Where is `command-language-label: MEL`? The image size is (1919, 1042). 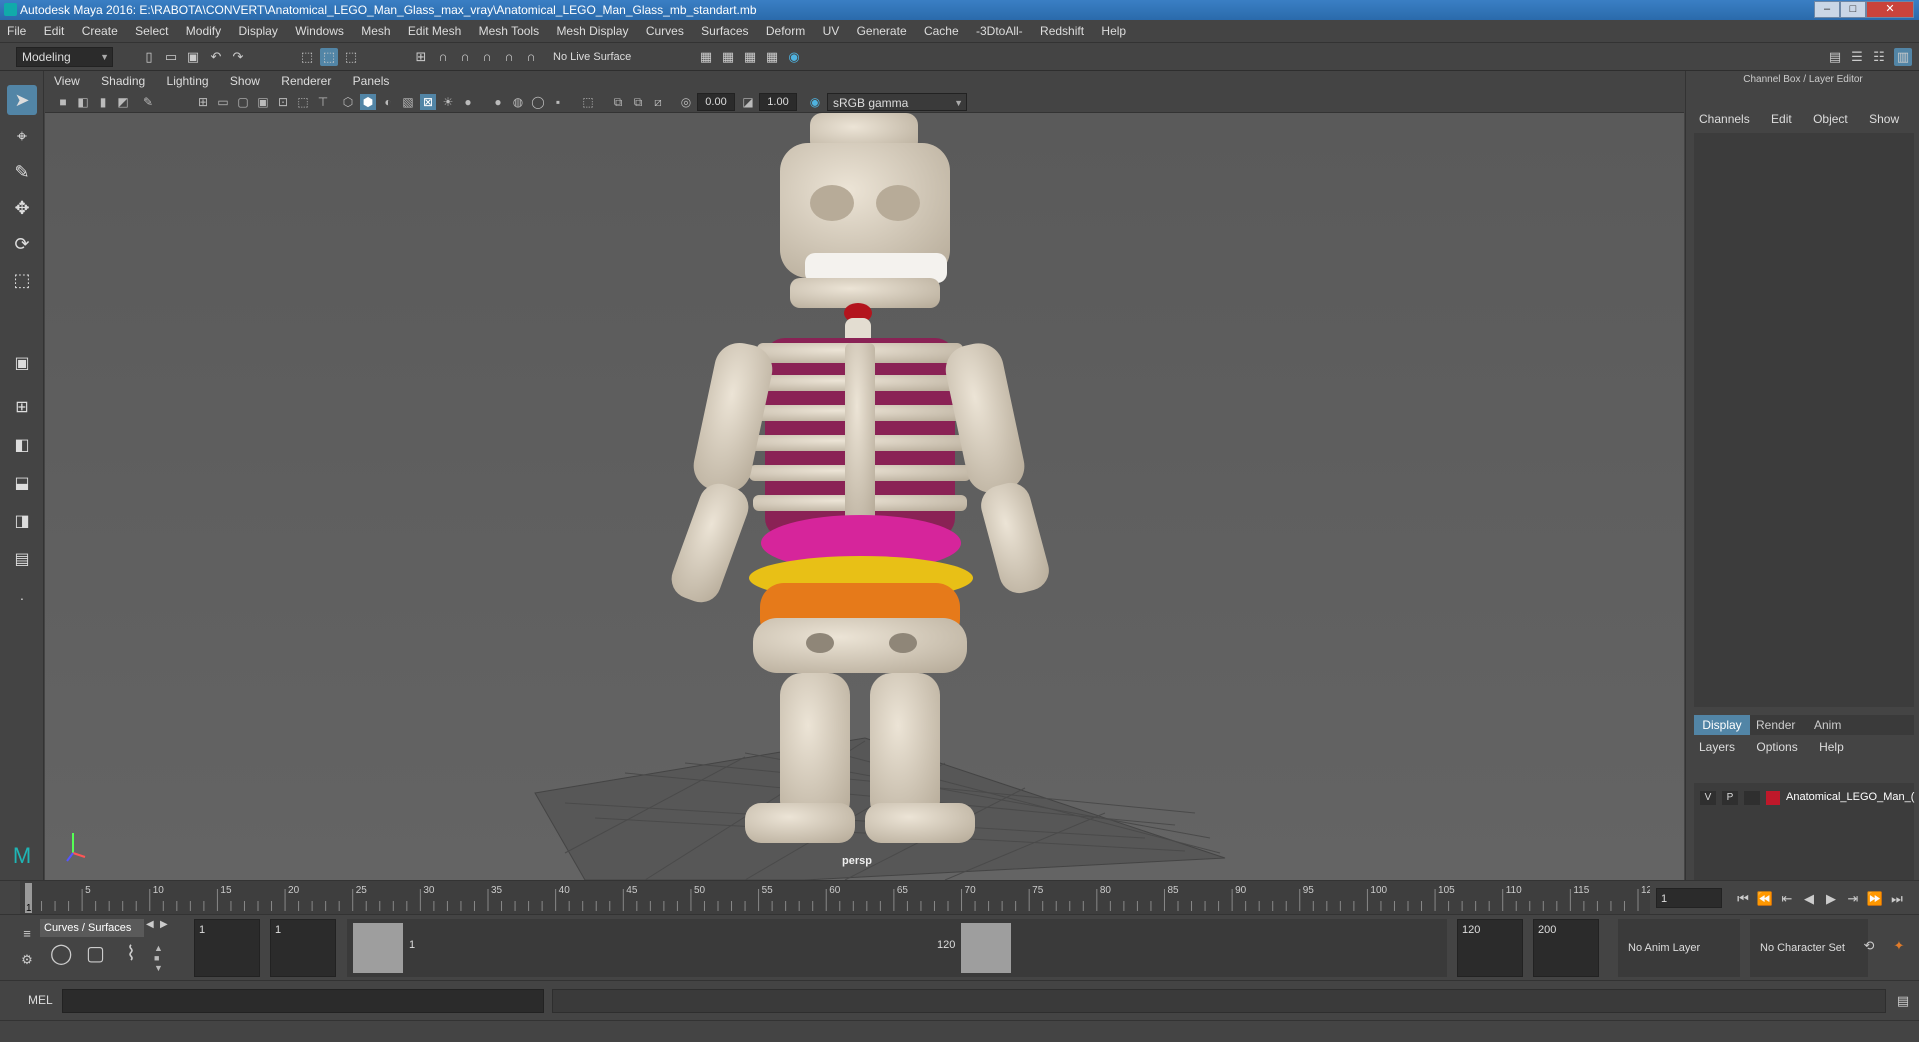
command-language-label: MEL is located at coordinates (40, 1000).